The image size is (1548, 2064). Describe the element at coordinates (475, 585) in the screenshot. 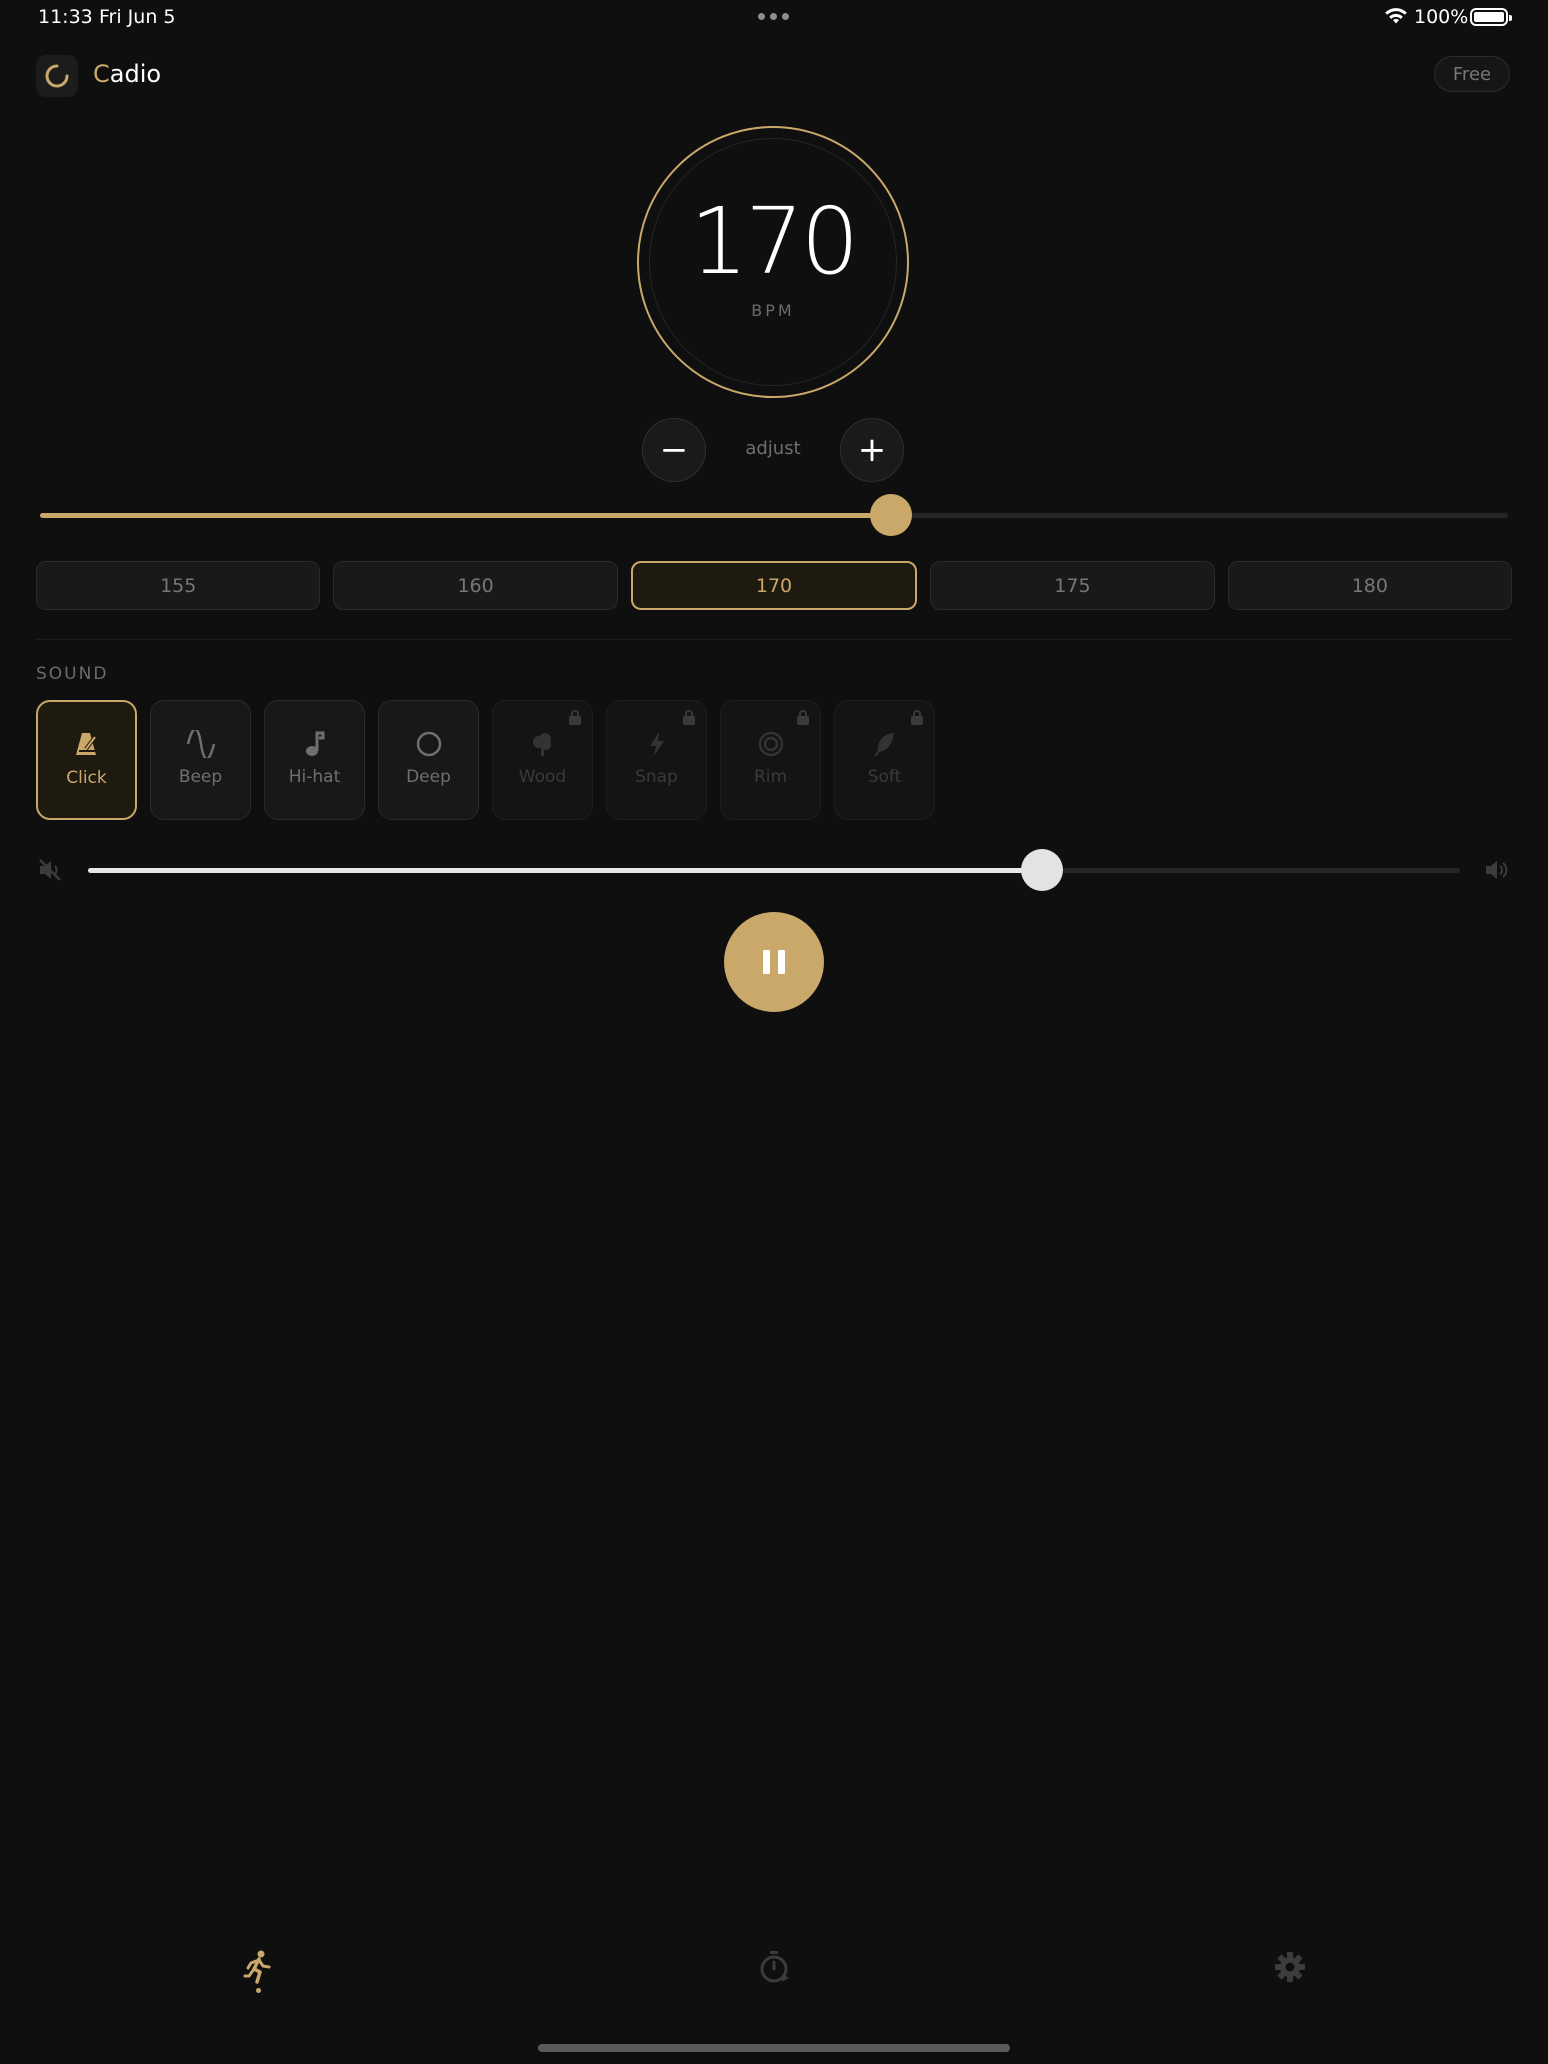

I see `preset-160-button: 160` at that location.